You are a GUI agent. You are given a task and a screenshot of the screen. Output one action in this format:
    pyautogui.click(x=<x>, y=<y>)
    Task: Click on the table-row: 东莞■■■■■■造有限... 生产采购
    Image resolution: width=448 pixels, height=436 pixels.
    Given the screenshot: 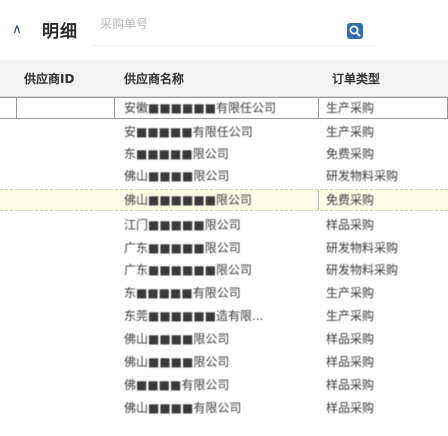 What is the action you would take?
    pyautogui.click(x=224, y=316)
    